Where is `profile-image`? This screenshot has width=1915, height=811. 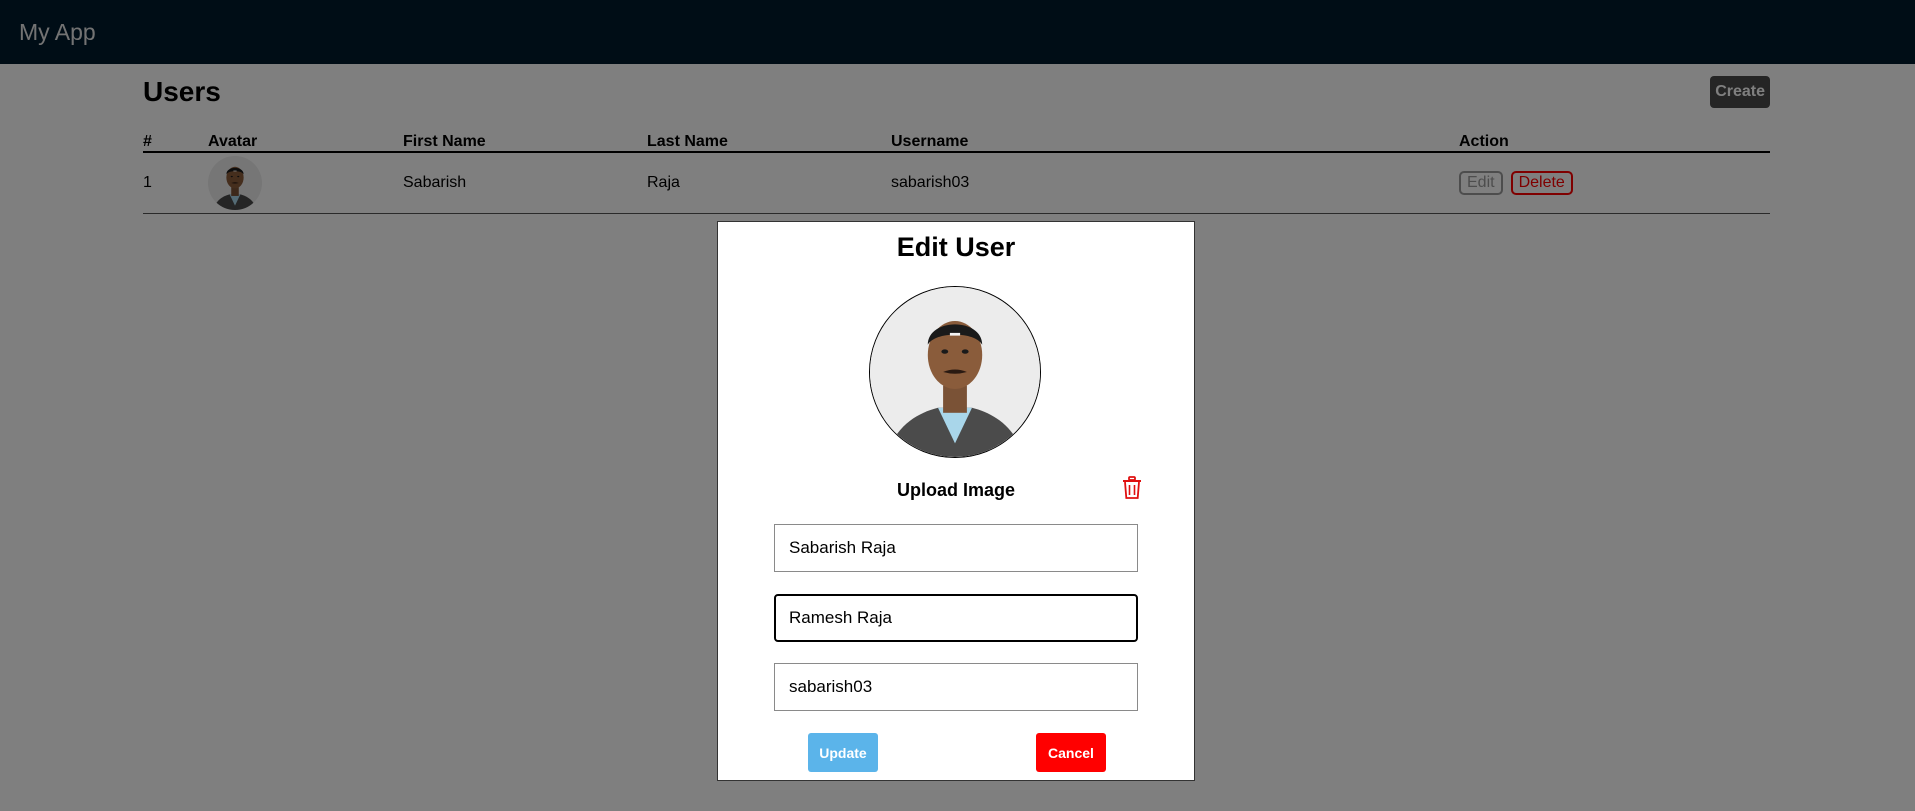 profile-image is located at coordinates (955, 372).